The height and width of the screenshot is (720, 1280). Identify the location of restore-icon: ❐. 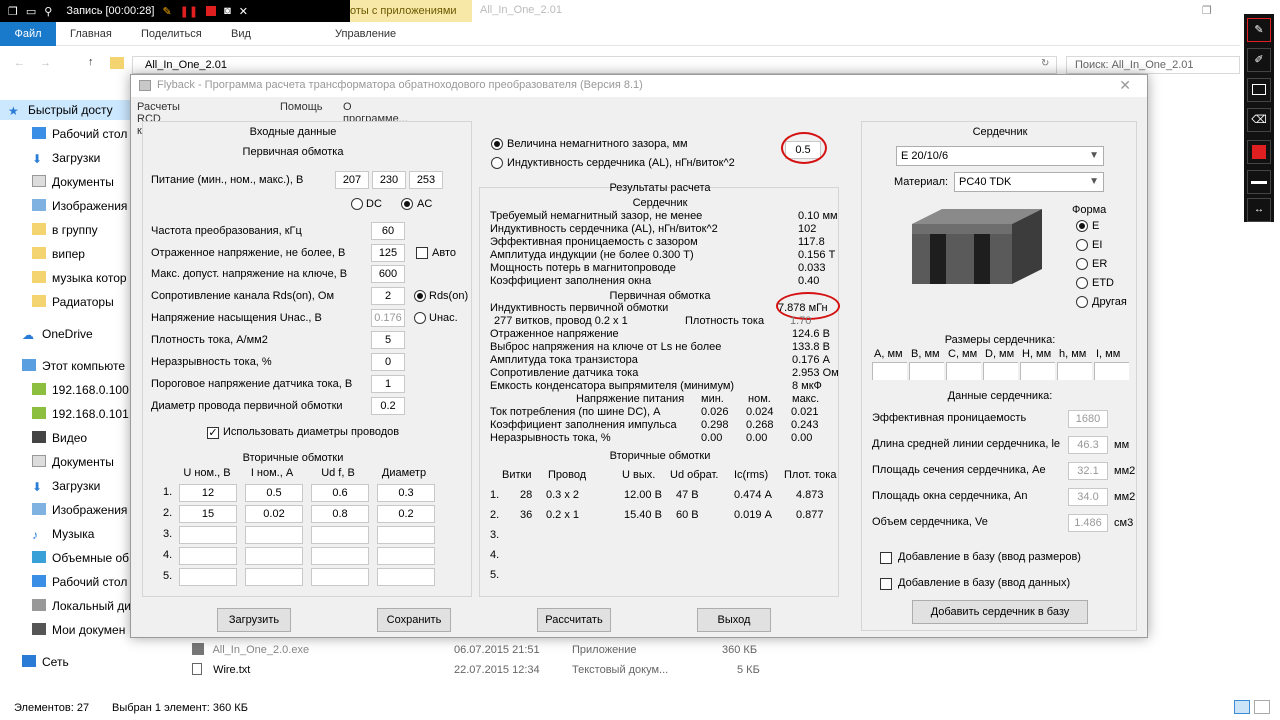
(13, 11).